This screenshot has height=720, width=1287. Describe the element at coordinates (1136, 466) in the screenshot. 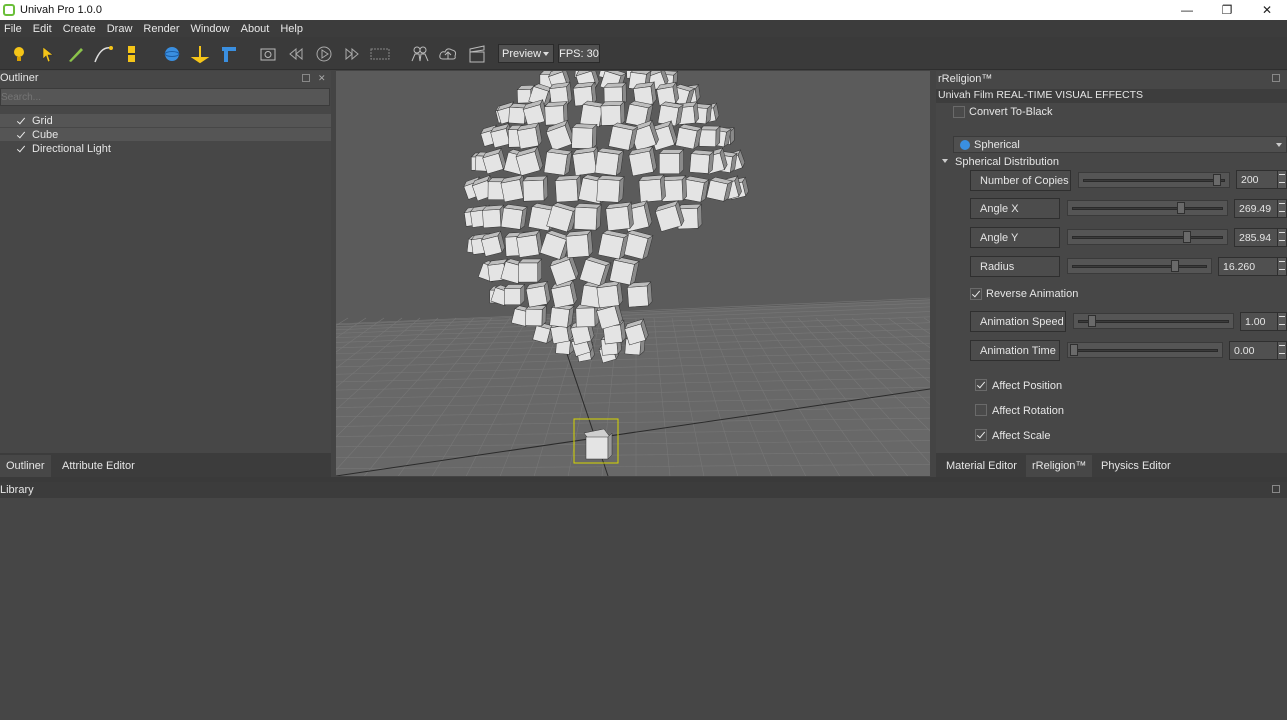

I see `tab-physics-editor: Physics Editor` at that location.